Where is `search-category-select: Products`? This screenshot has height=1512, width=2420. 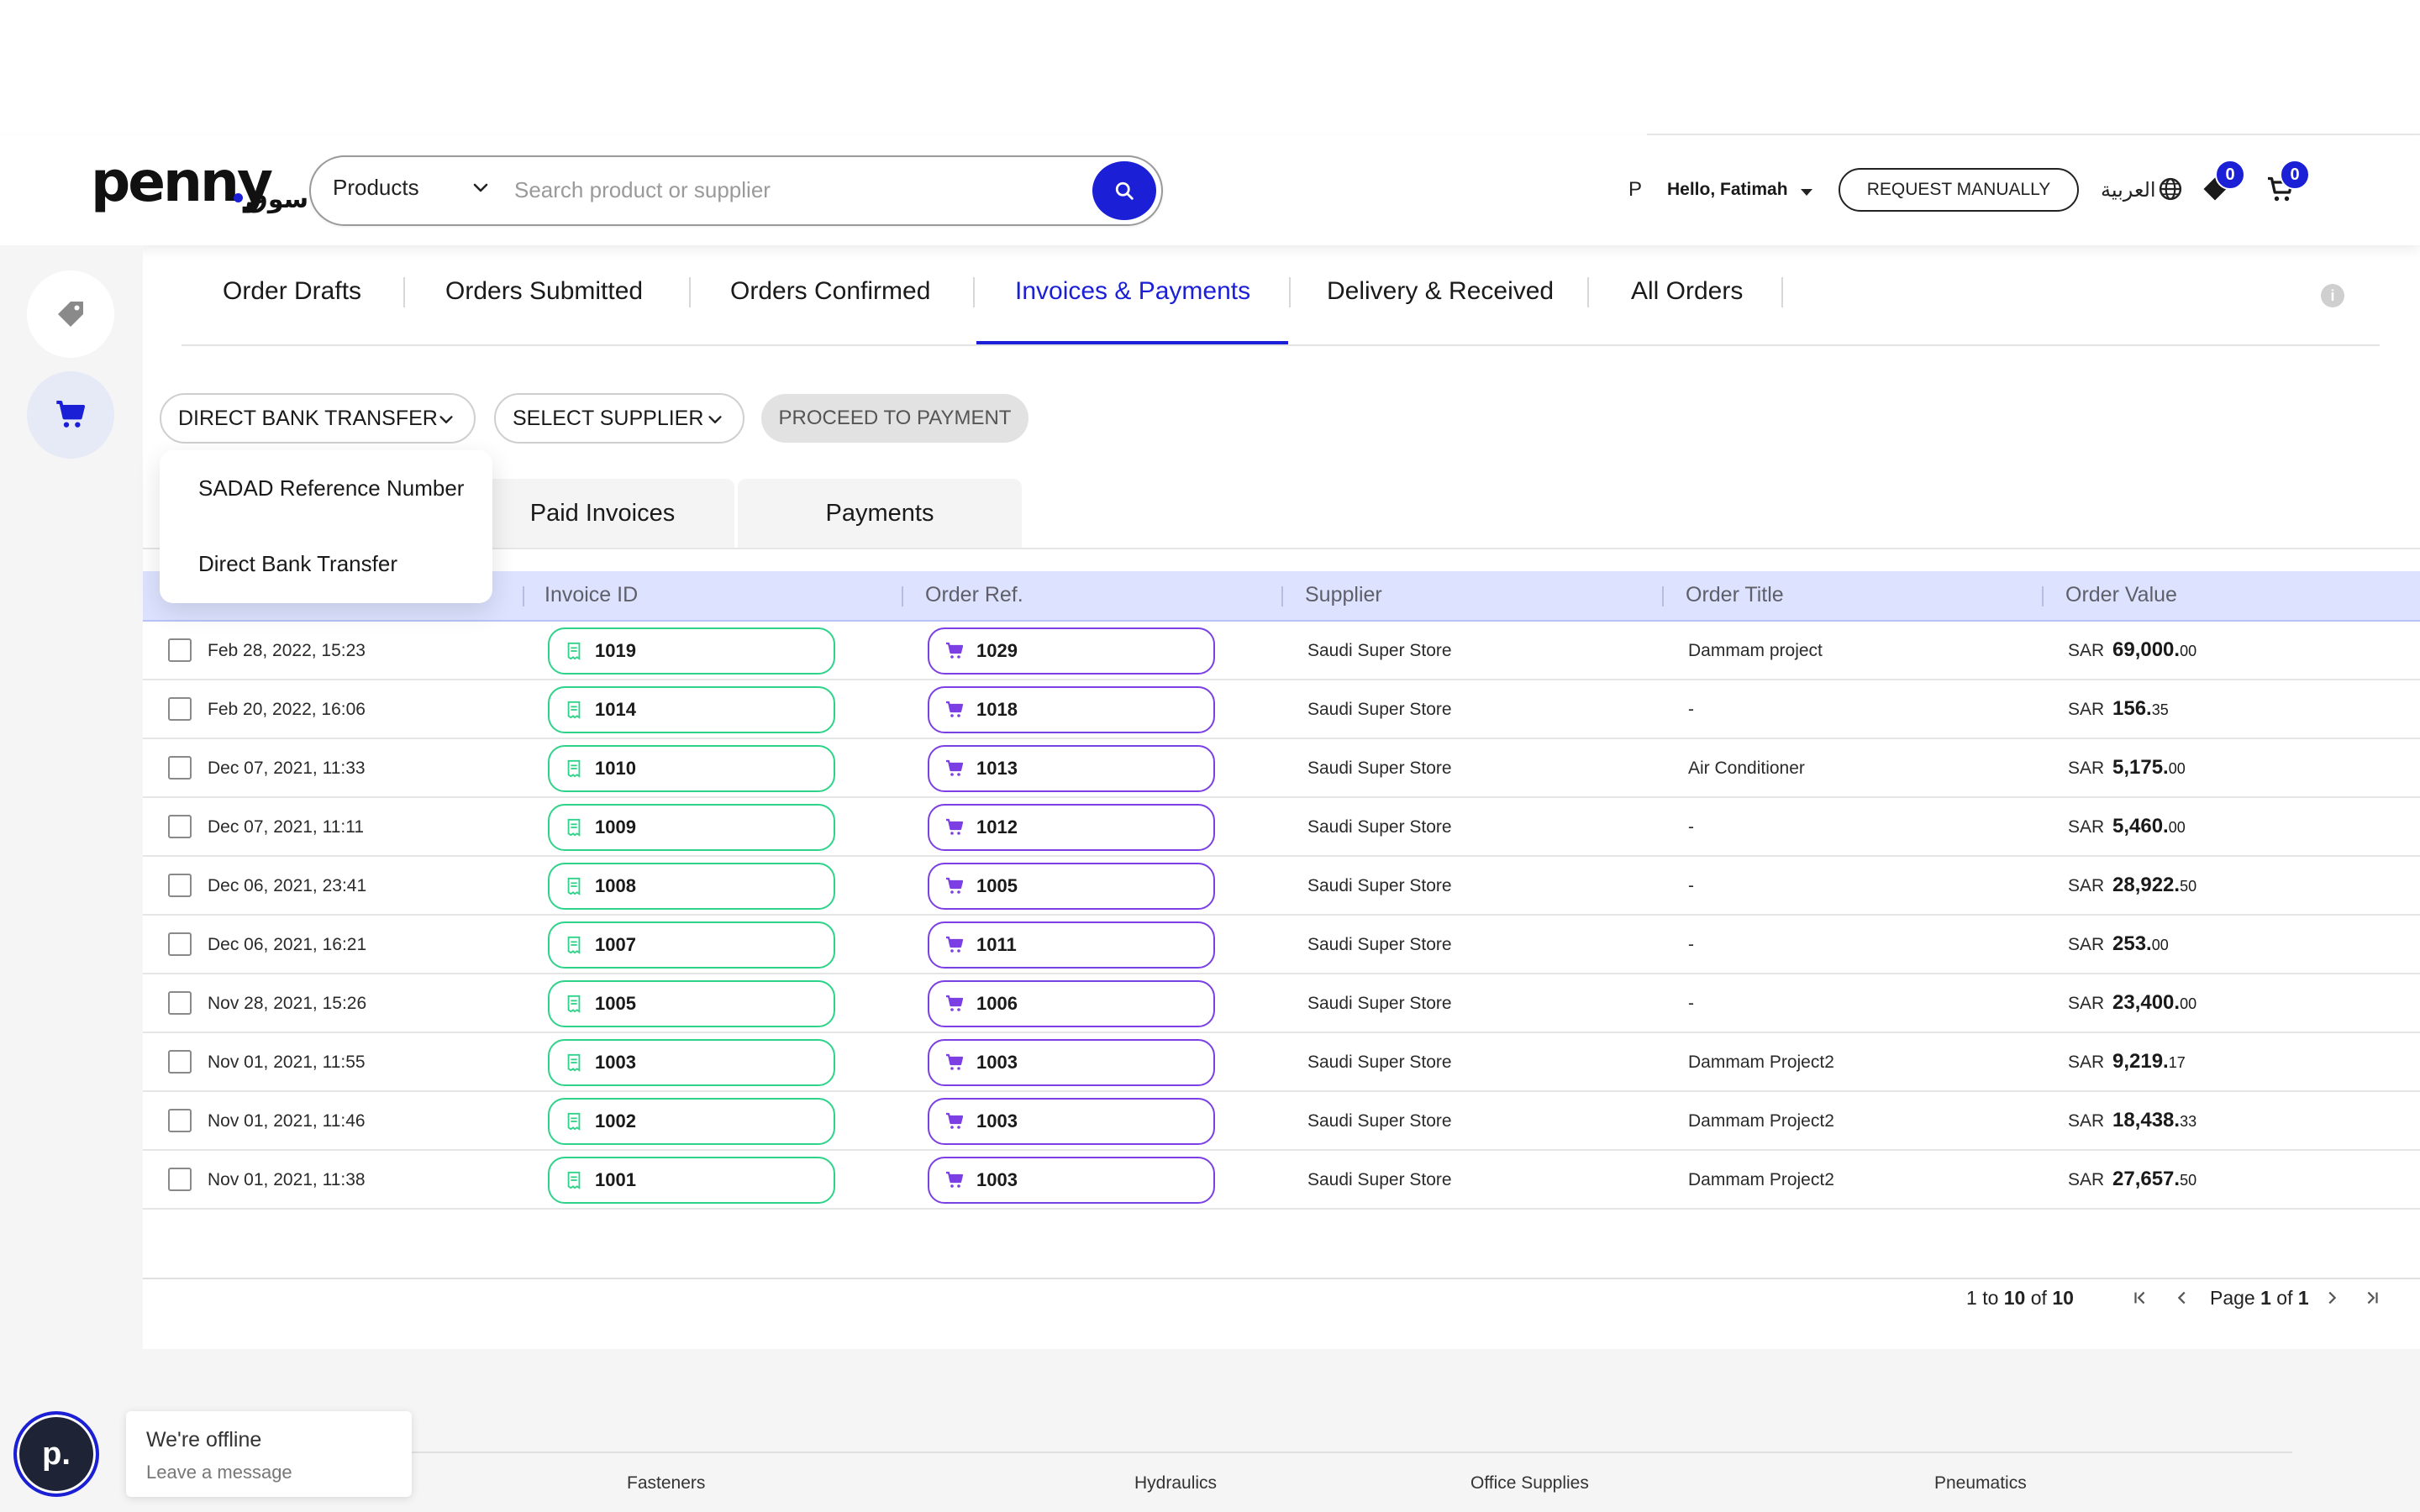
search-category-select: Products is located at coordinates (376, 188).